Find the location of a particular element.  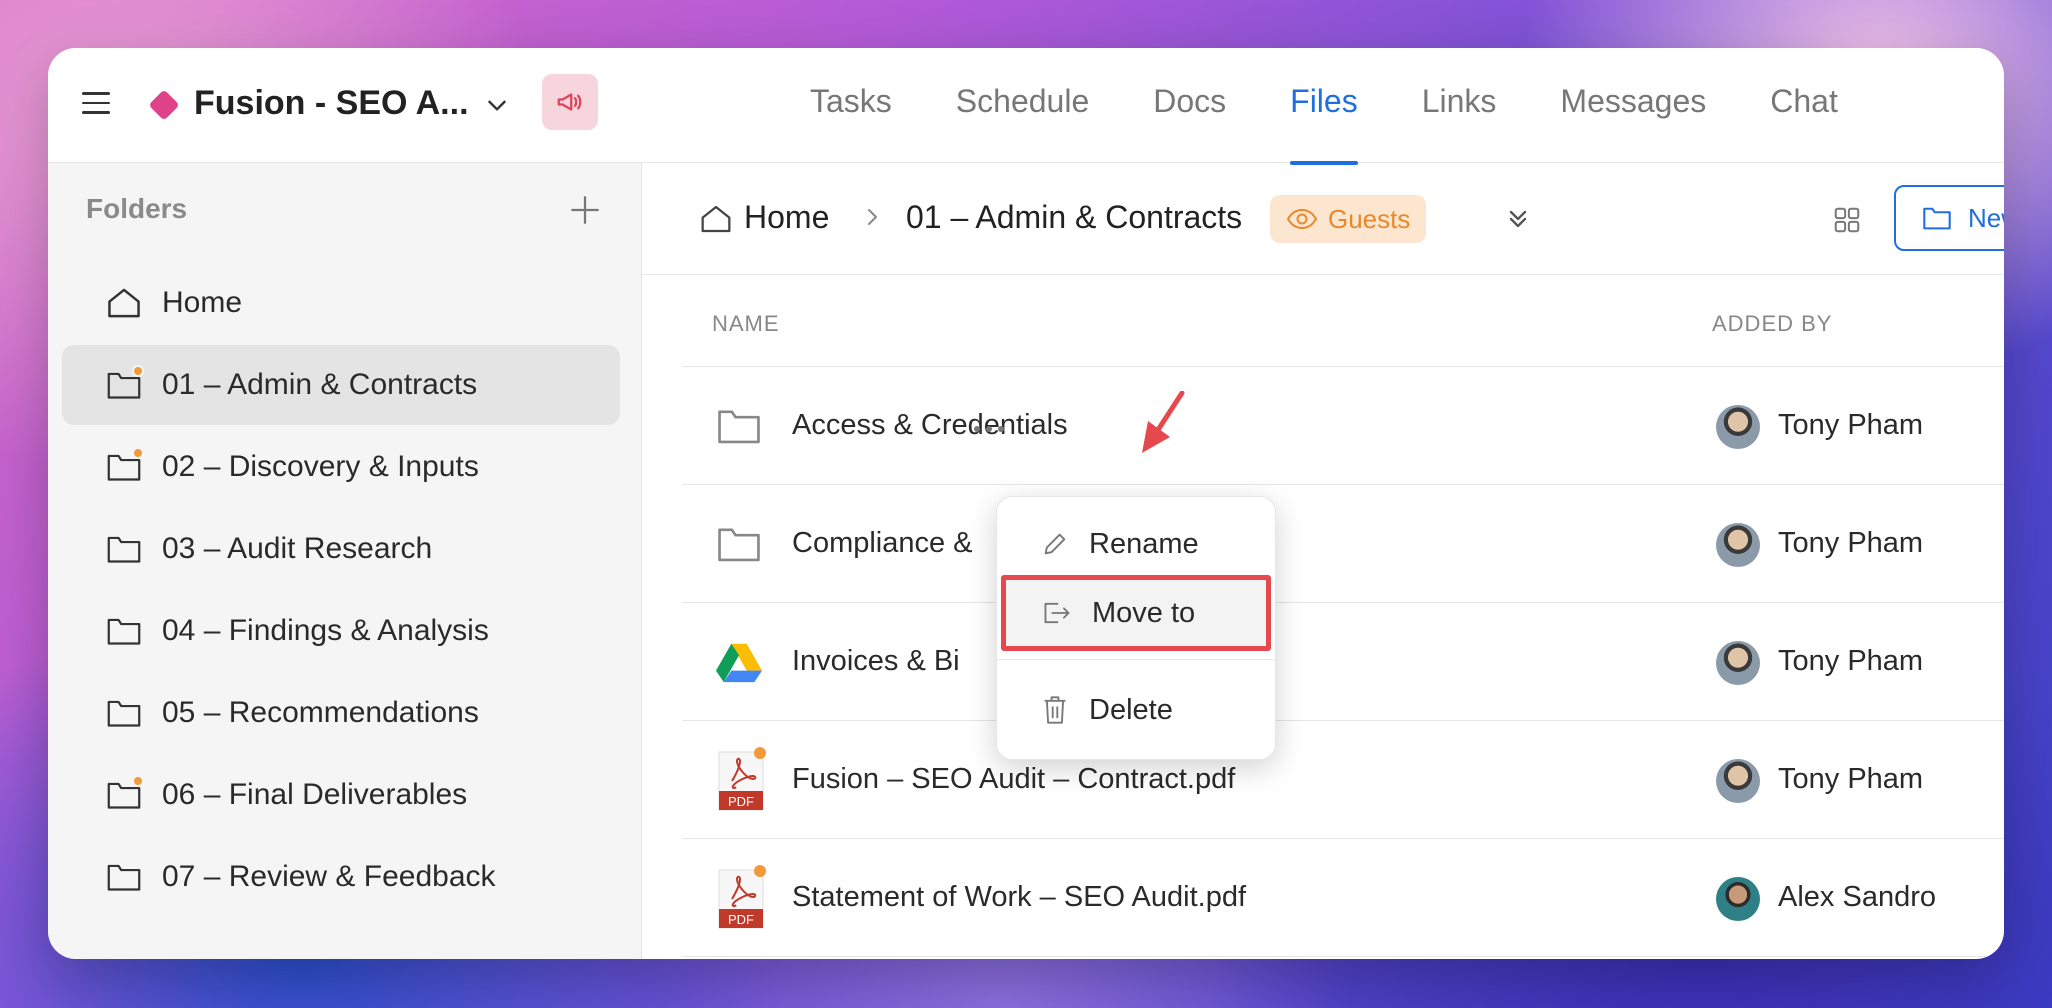

sidebar-item-label: 07 – Review & Feedback is located at coordinates (329, 876).